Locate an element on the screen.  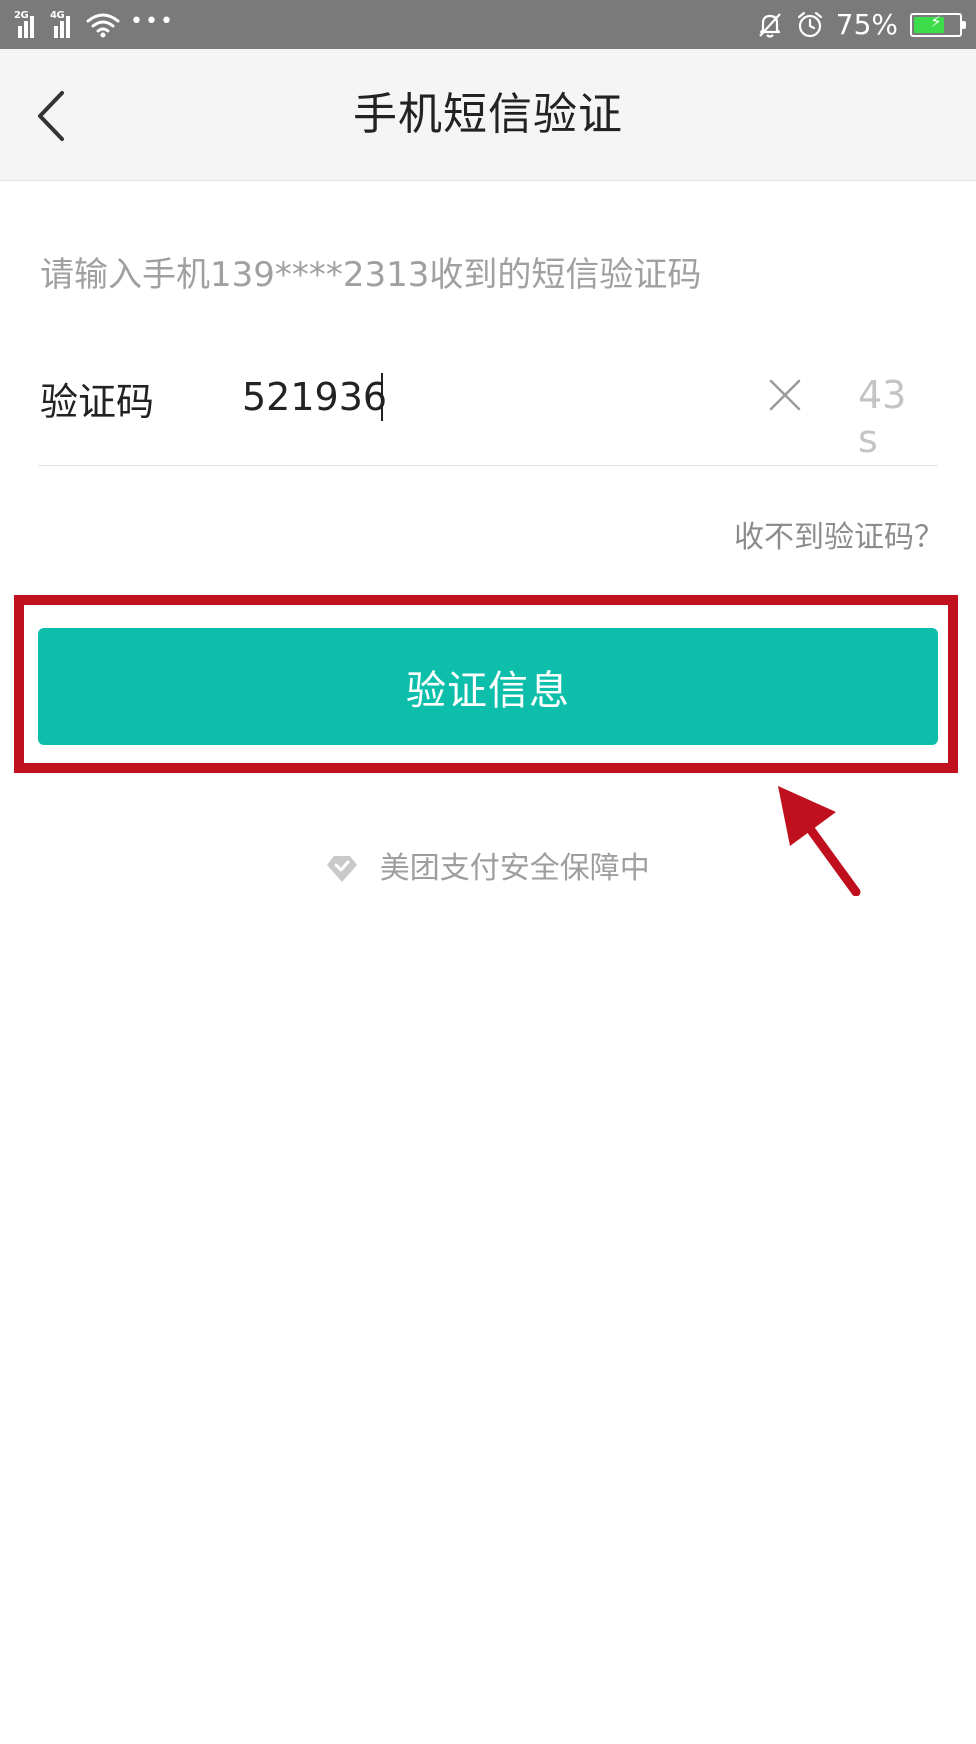
battery-charging-icon: ⚡ is located at coordinates (938, 24).